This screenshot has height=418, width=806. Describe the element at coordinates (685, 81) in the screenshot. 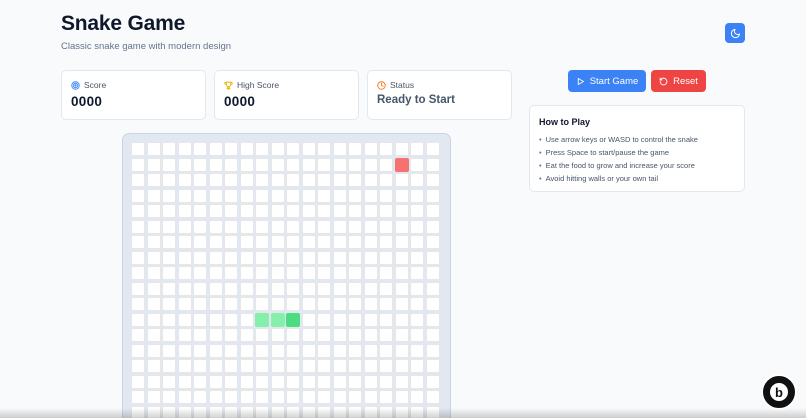

I see `reset-label: Reset` at that location.